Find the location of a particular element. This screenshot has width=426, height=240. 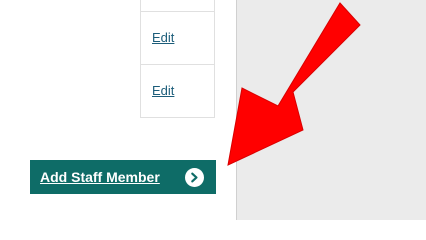

add-staff-member-button: Add Staff Member is located at coordinates (123, 177).